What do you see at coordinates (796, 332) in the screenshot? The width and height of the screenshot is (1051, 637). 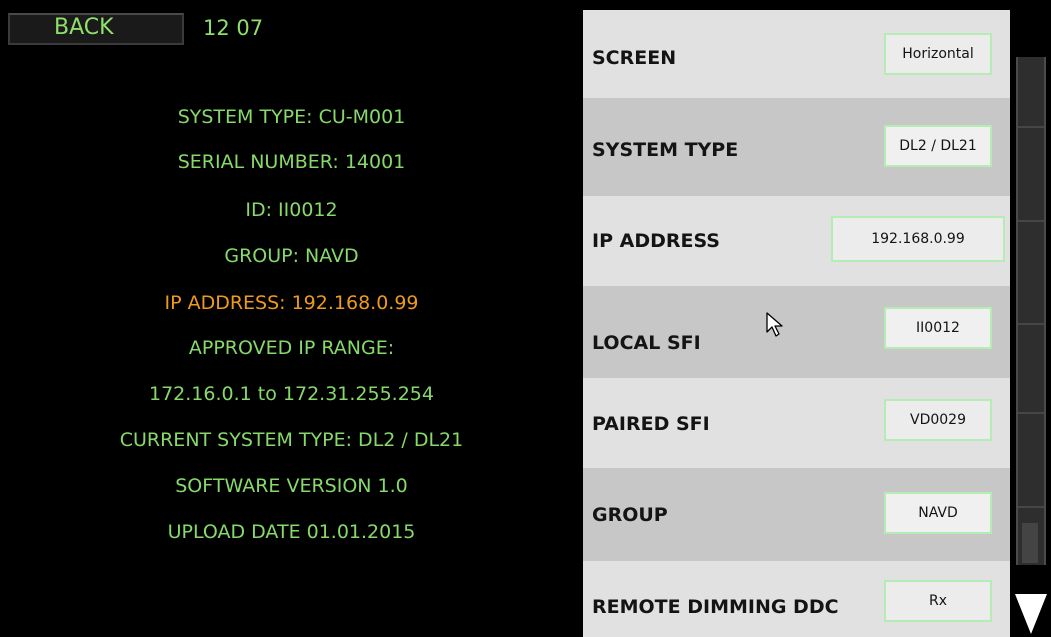 I see `setting-row-local-sfi: LOCAL SFI II0012` at bounding box center [796, 332].